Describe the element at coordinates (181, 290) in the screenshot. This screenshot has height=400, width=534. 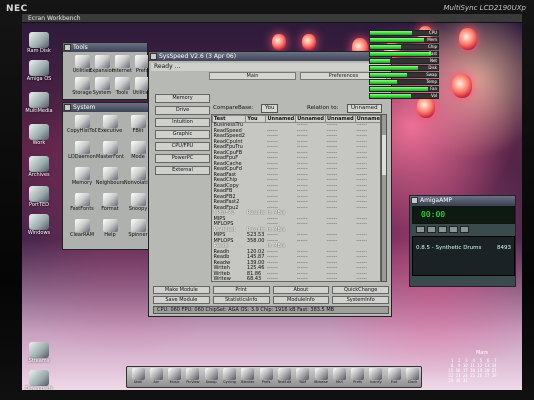
I see `make-module-button: Make Module` at that location.